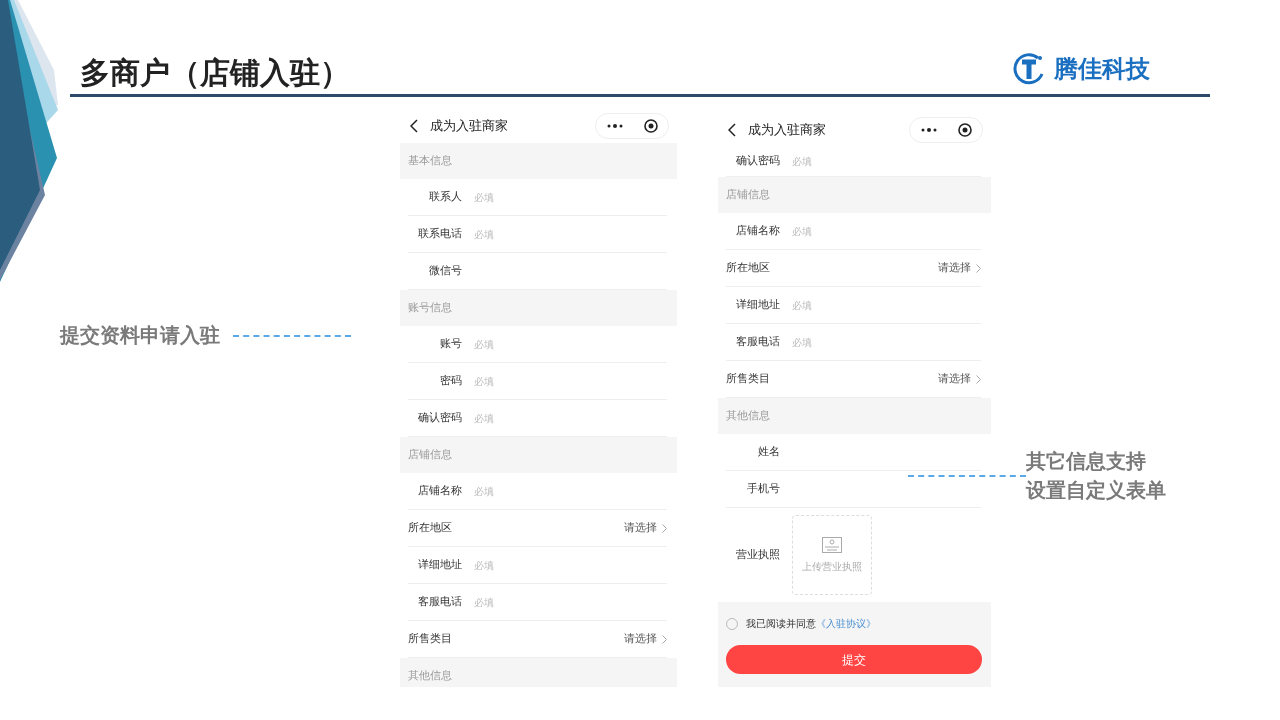 Image resolution: width=1280 pixels, height=720 pixels. What do you see at coordinates (215, 75) in the screenshot?
I see `slide-title: 多商户（店铺入驻）` at bounding box center [215, 75].